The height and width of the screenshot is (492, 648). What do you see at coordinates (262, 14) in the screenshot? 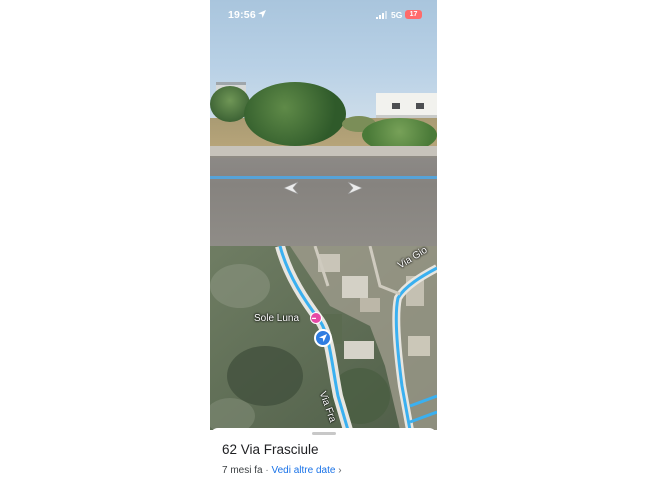
I see `location-arrow-icon` at bounding box center [262, 14].